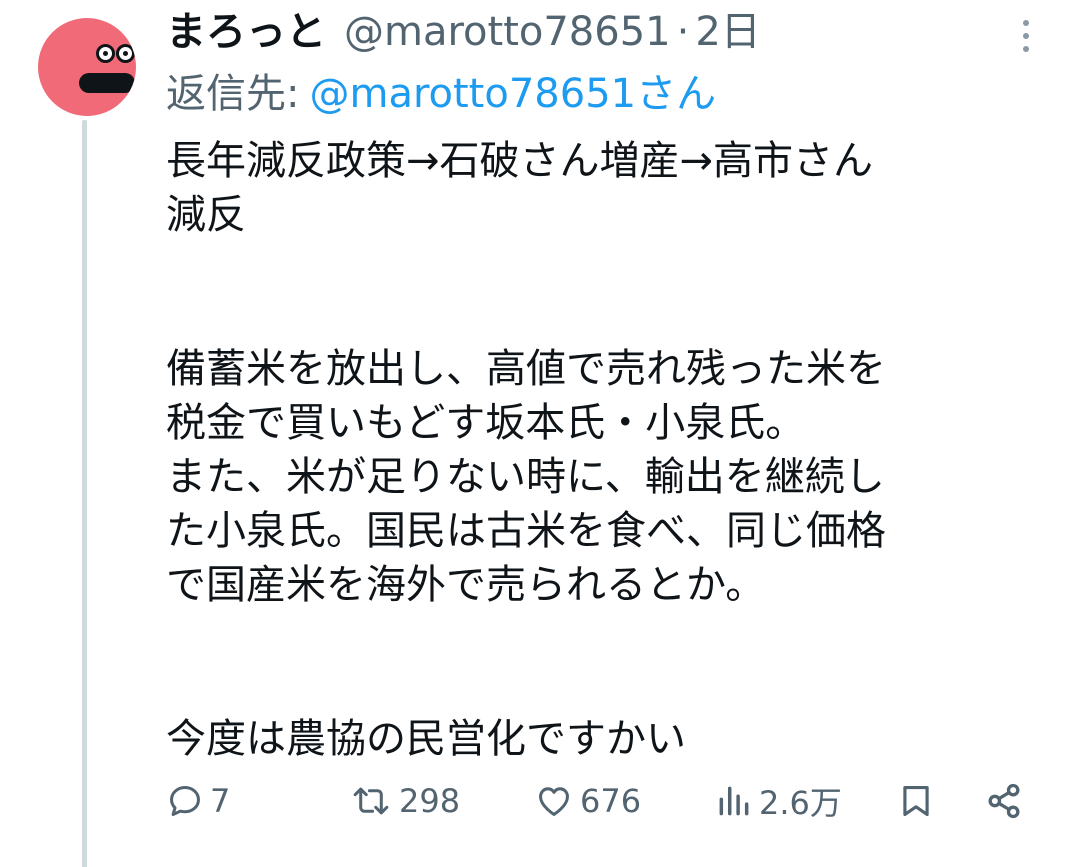 This screenshot has width=1080, height=867. Describe the element at coordinates (512, 94) in the screenshot. I see `reply-target-link: @marotto78651さん` at that location.